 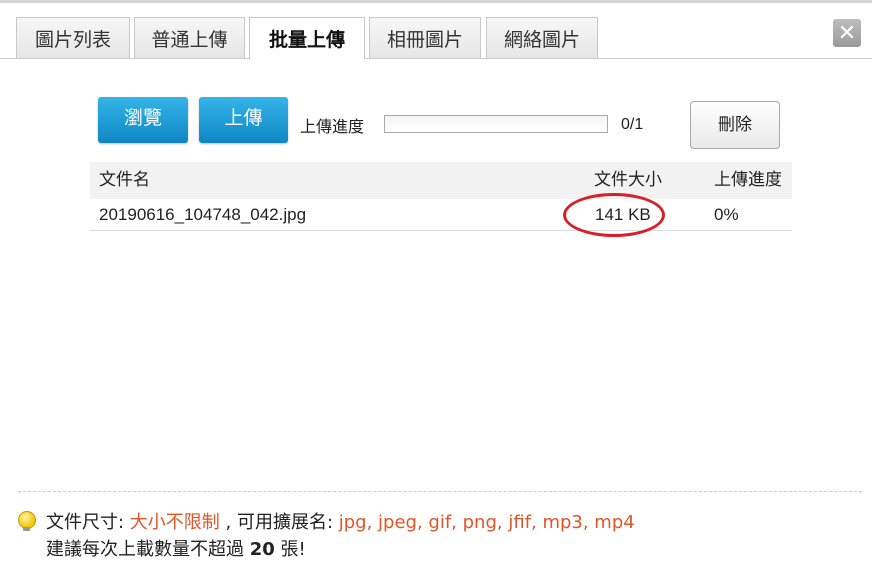 I want to click on size-limit-prefix: 文件尺寸:, so click(x=88, y=522).